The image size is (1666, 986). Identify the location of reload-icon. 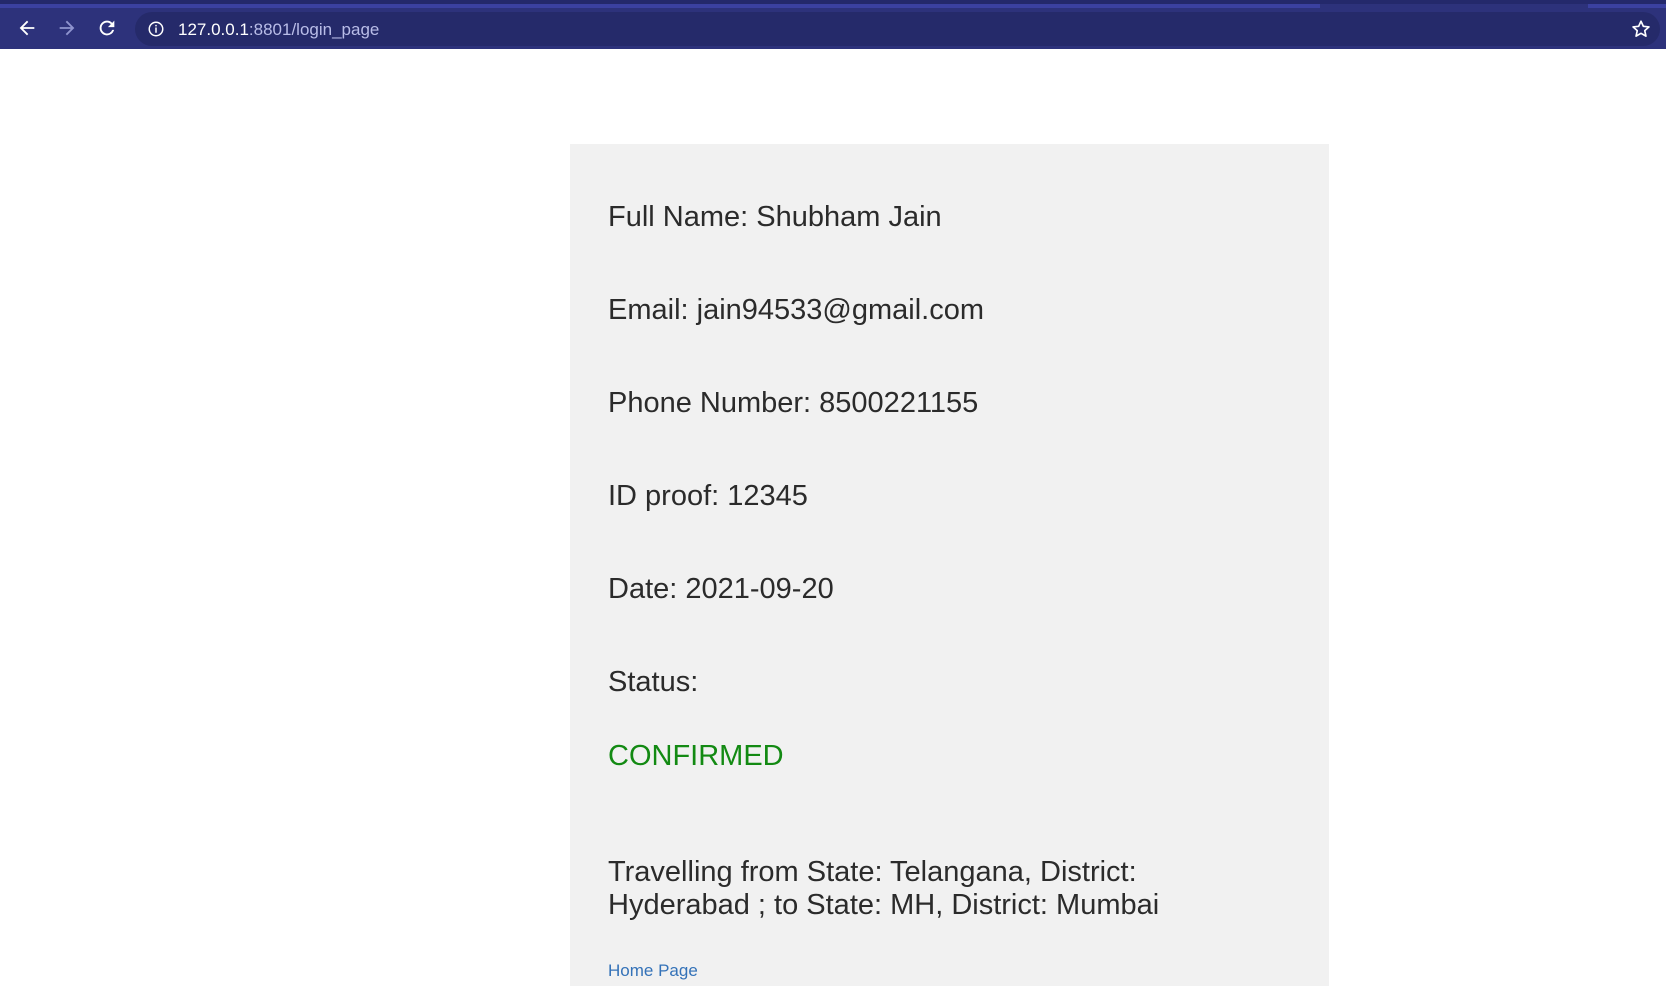
(107, 28).